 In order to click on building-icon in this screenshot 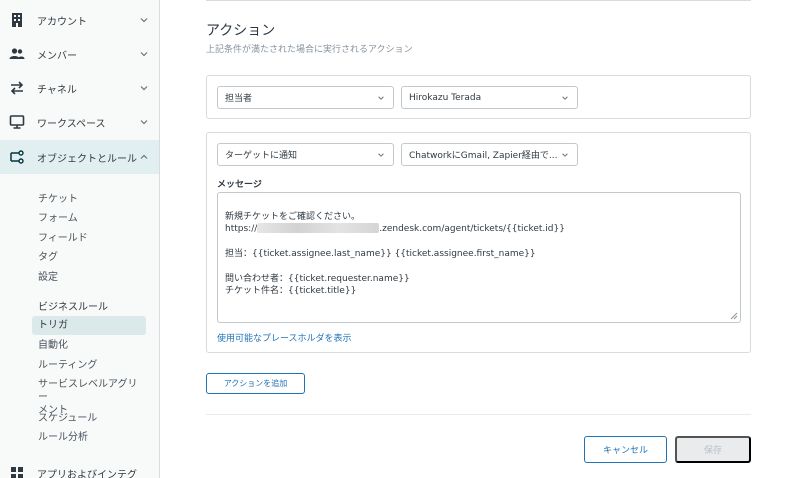, I will do `click(17, 20)`.